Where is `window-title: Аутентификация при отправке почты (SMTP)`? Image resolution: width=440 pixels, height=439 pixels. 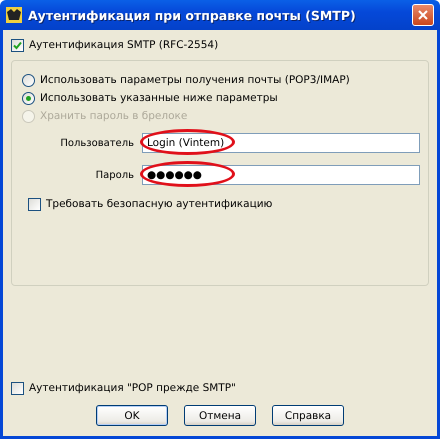
window-title: Аутентификация при отправке почты (SMTP) is located at coordinates (192, 15).